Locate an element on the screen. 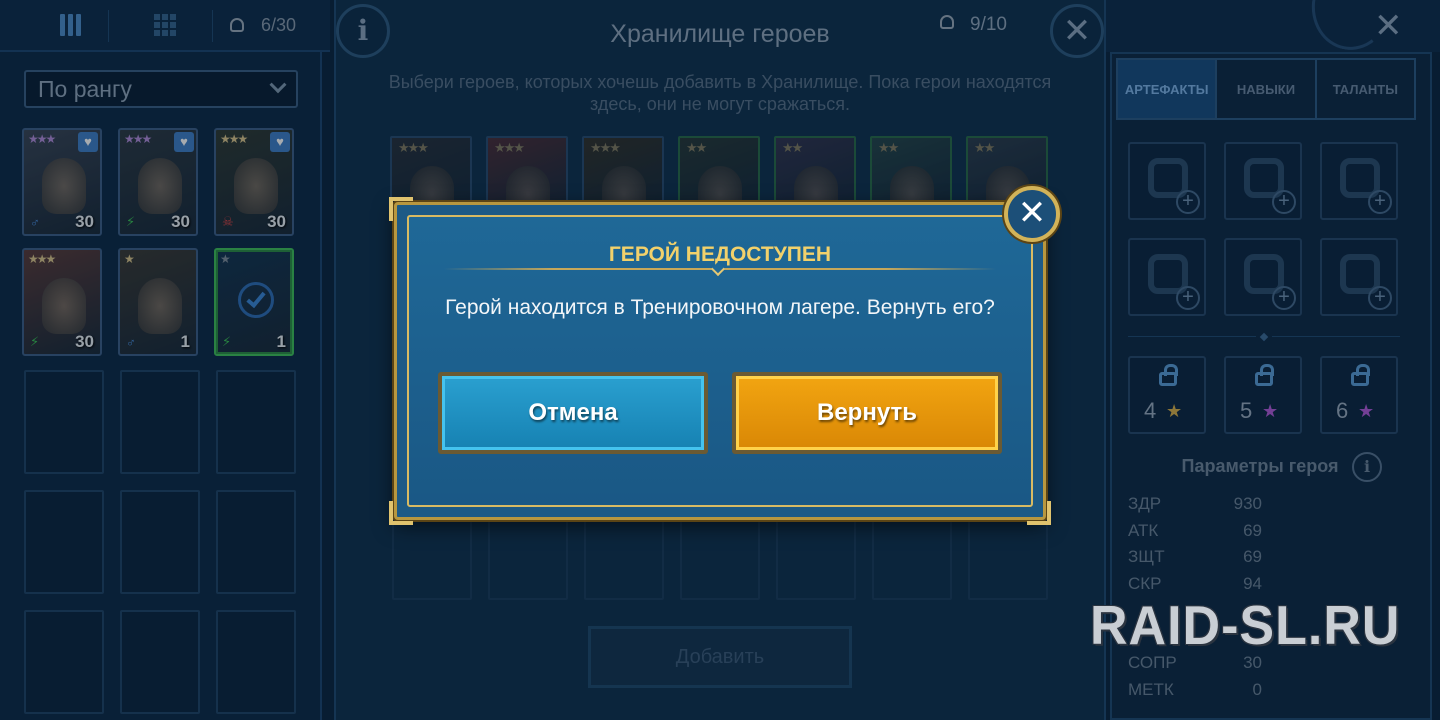  return-button-label: Вернуть is located at coordinates (867, 412).